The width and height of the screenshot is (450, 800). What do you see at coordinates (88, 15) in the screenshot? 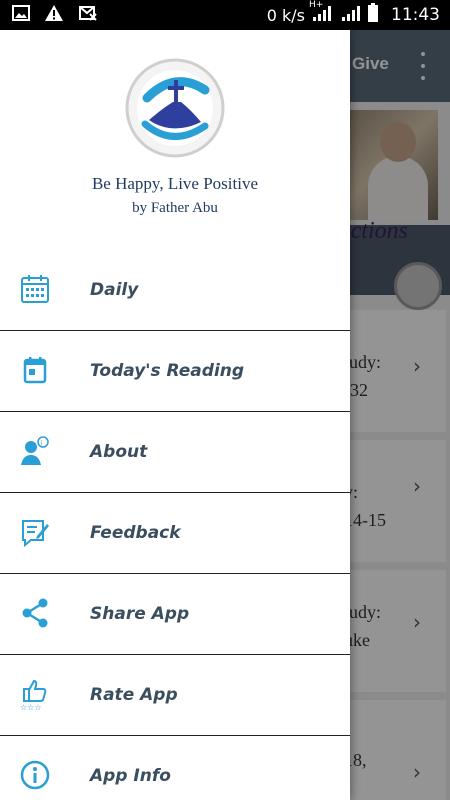
I see `no-sim-icon` at bounding box center [88, 15].